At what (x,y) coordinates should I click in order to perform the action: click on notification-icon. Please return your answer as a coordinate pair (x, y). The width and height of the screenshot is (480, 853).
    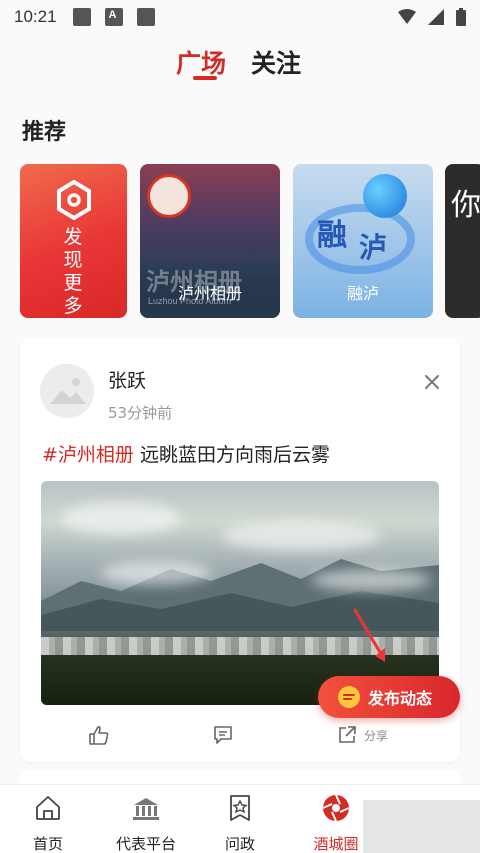
    Looking at the image, I should click on (81, 17).